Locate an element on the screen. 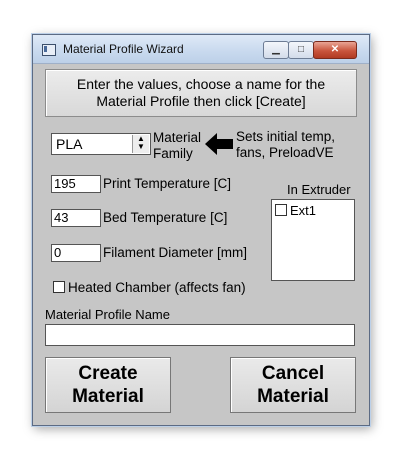 The height and width of the screenshot is (457, 400). window-title: Material Profile Wizard is located at coordinates (123, 49).